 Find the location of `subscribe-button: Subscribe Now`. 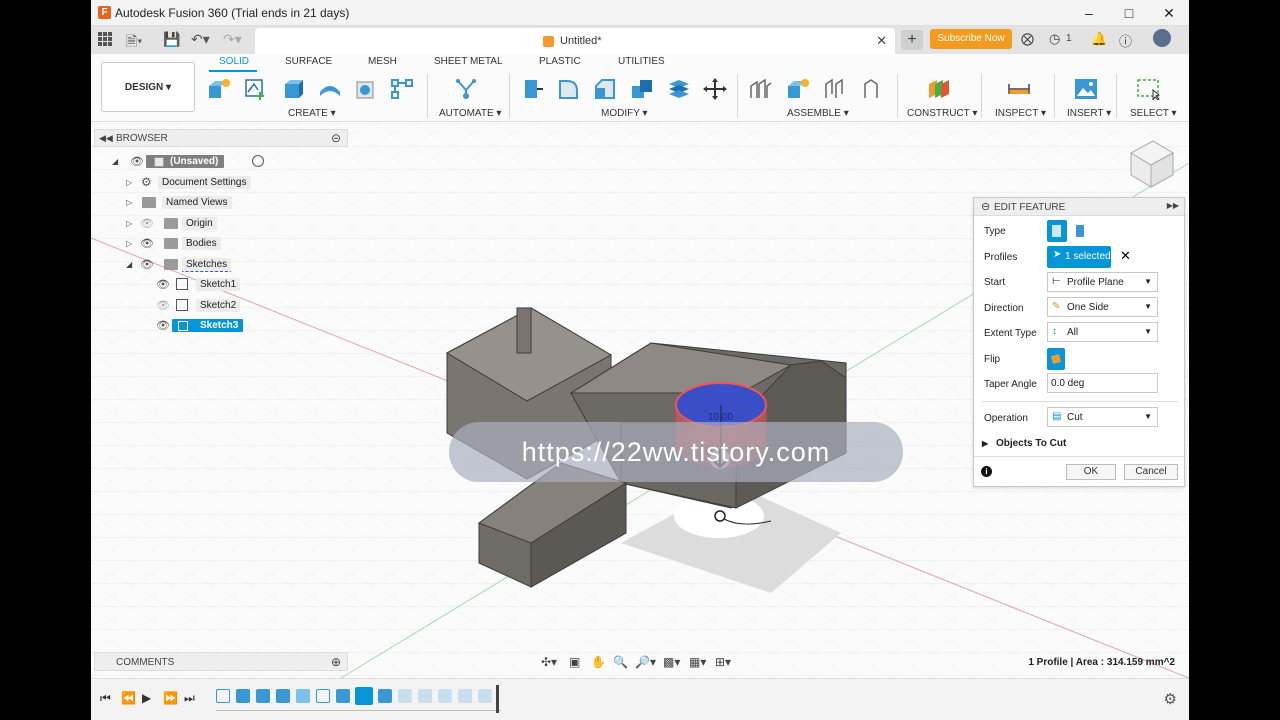

subscribe-button: Subscribe Now is located at coordinates (971, 39).